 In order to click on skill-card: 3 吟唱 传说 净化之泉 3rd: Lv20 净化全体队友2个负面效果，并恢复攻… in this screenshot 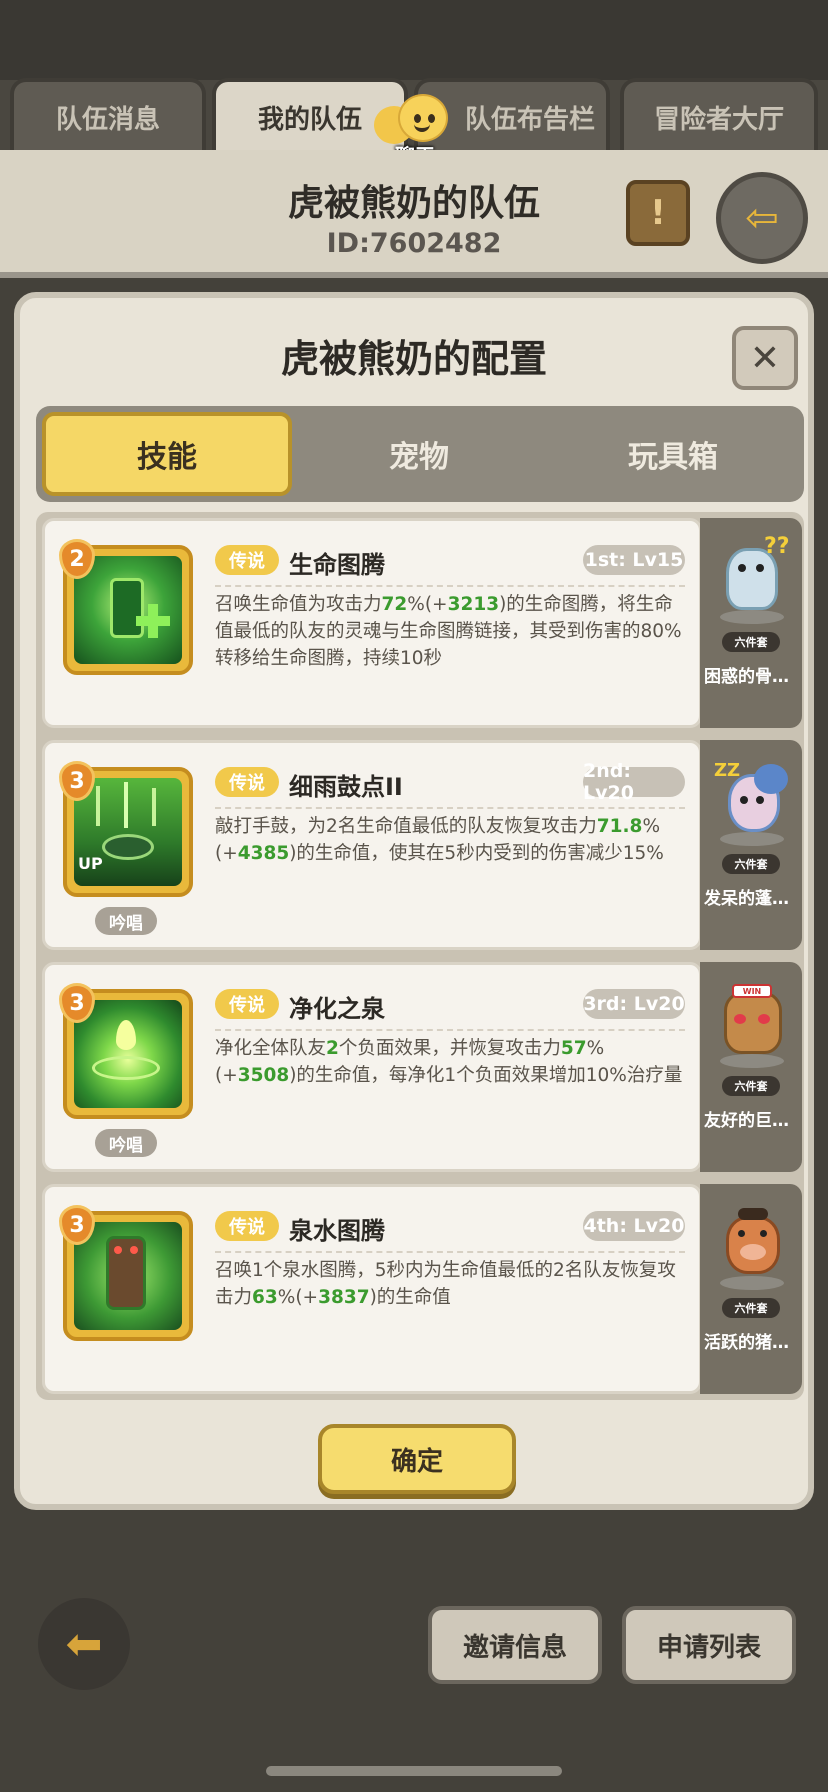, I will do `click(372, 1067)`.